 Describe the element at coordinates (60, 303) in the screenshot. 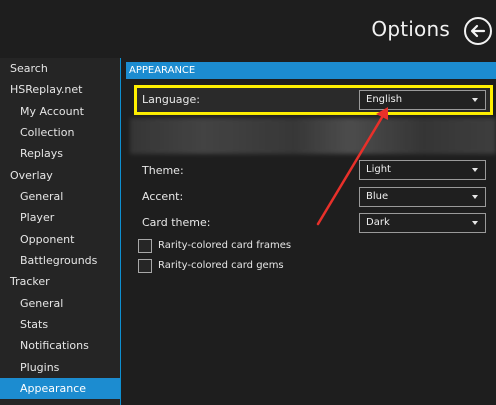

I see `sidebar-item-tracker-general: General` at that location.